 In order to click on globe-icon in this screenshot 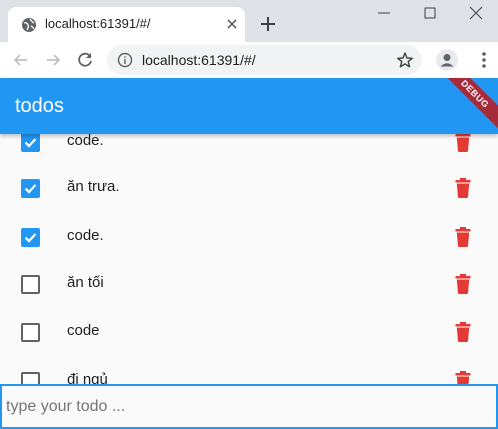, I will do `click(29, 25)`.